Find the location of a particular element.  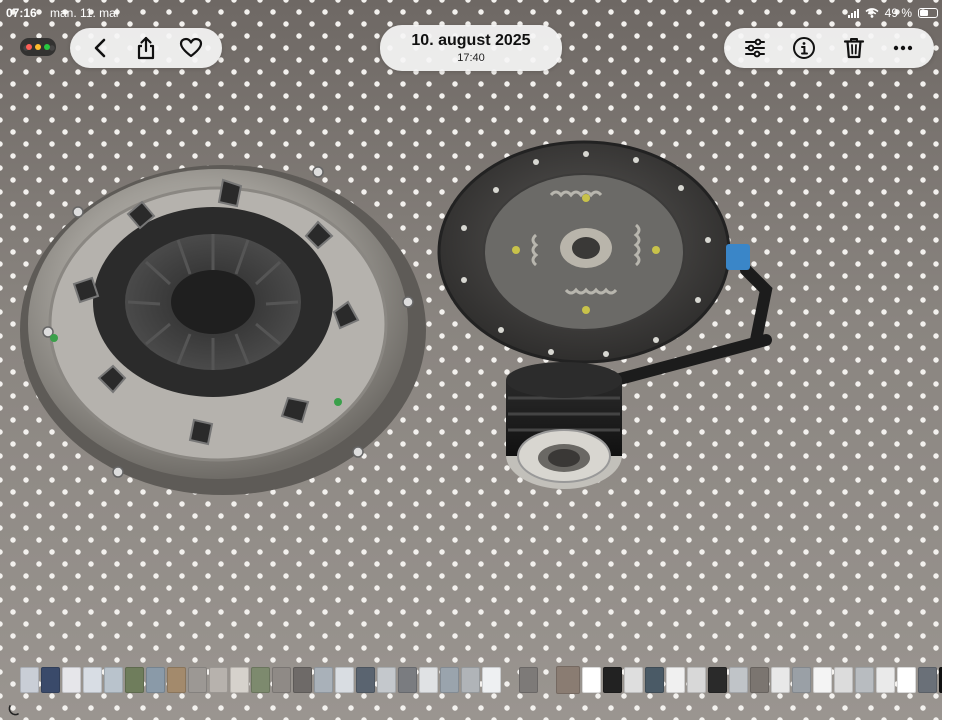

adjust-button is located at coordinates (755, 48).